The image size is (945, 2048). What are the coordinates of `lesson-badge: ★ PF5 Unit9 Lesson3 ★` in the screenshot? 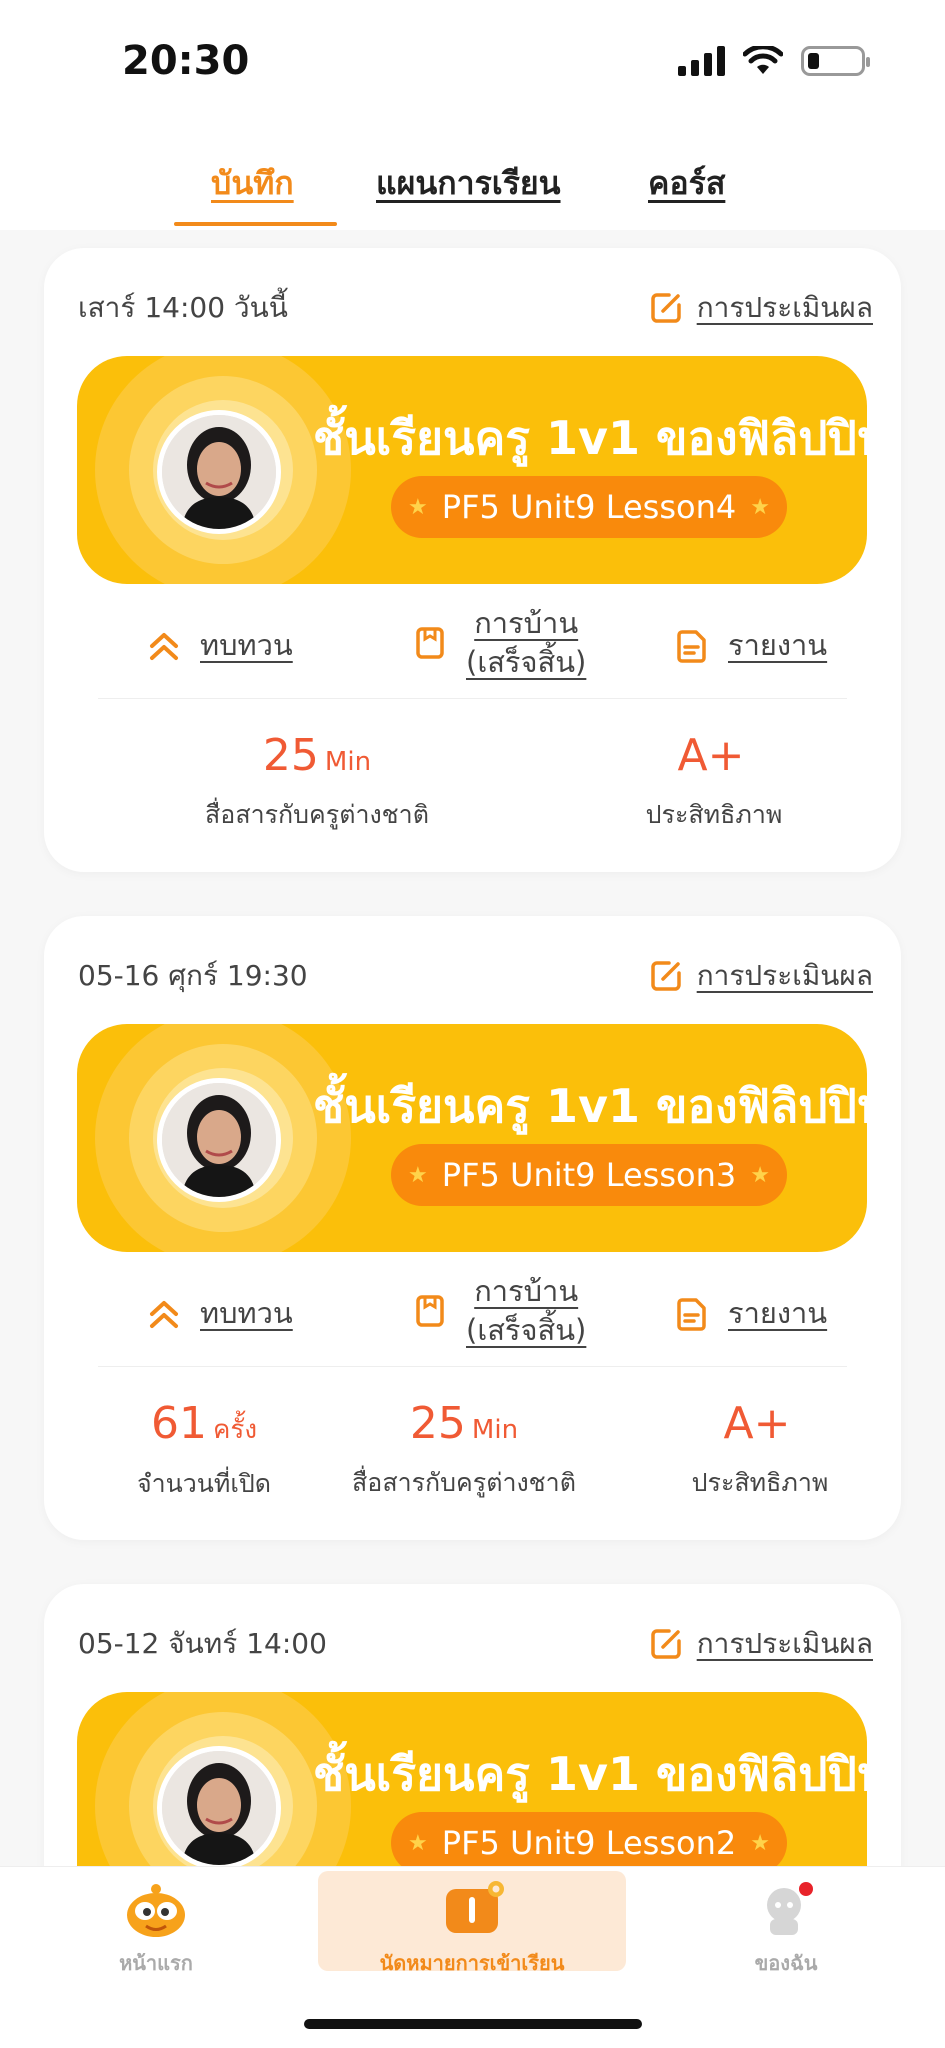 It's located at (589, 1175).